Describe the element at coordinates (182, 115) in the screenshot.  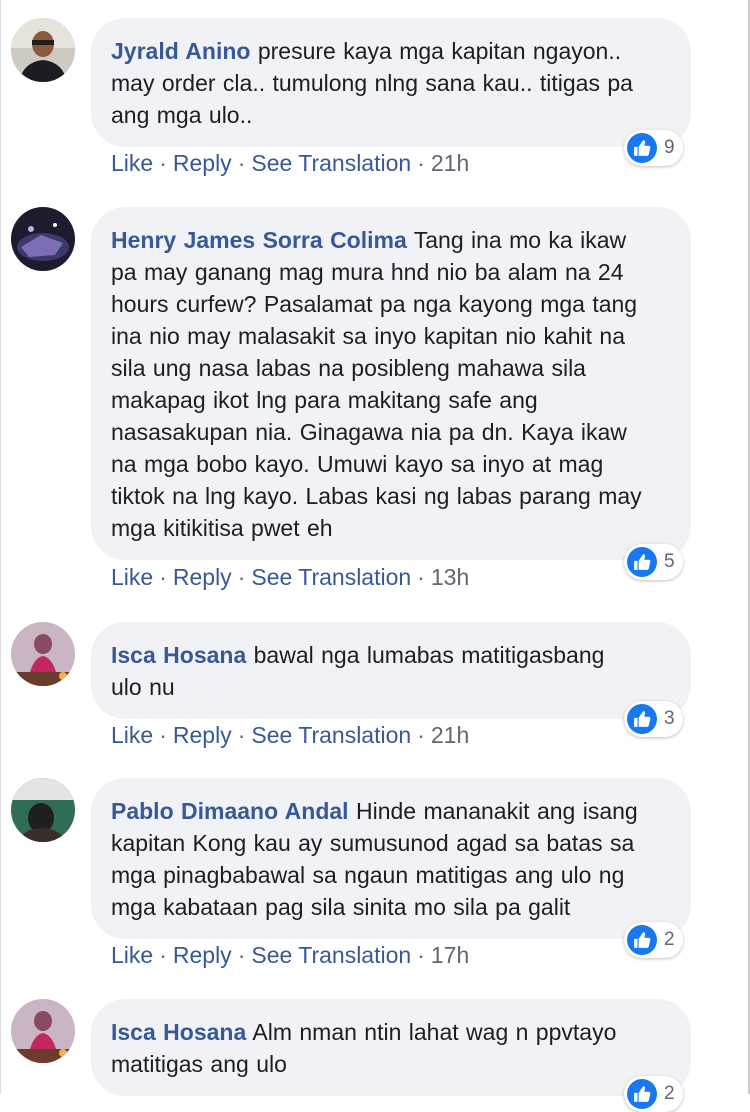
I see `comment-text: ang mga ulo..` at that location.